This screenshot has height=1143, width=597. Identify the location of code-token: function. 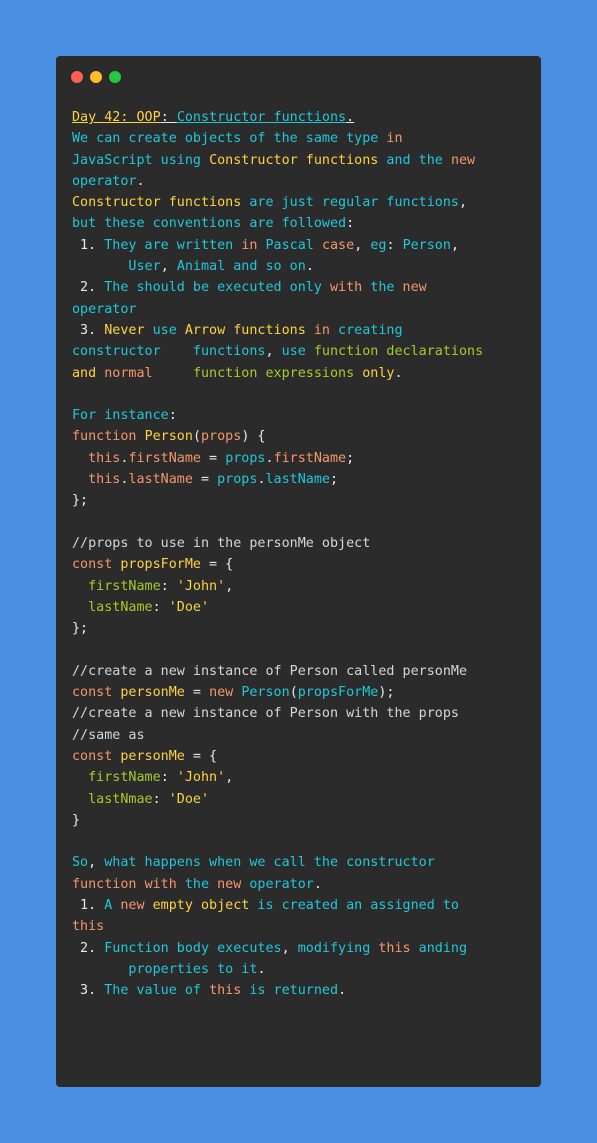
(108, 437).